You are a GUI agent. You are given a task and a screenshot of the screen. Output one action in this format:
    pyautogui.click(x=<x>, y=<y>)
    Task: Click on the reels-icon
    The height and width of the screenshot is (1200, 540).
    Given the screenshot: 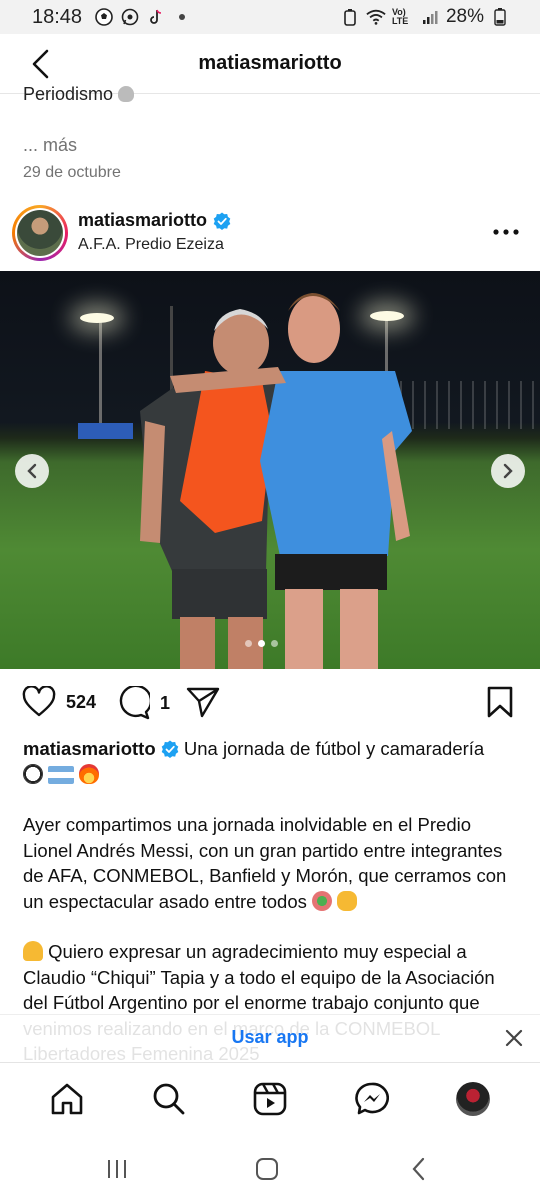 What is the action you would take?
    pyautogui.click(x=270, y=1099)
    